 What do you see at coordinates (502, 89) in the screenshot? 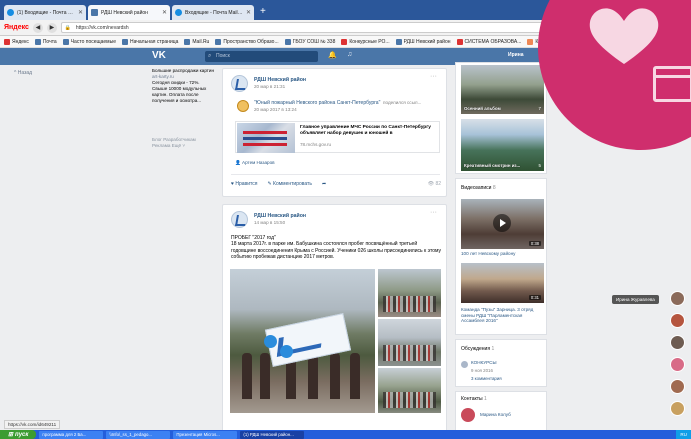
I see `album-thumb: Осенний альбом 7` at bounding box center [502, 89].